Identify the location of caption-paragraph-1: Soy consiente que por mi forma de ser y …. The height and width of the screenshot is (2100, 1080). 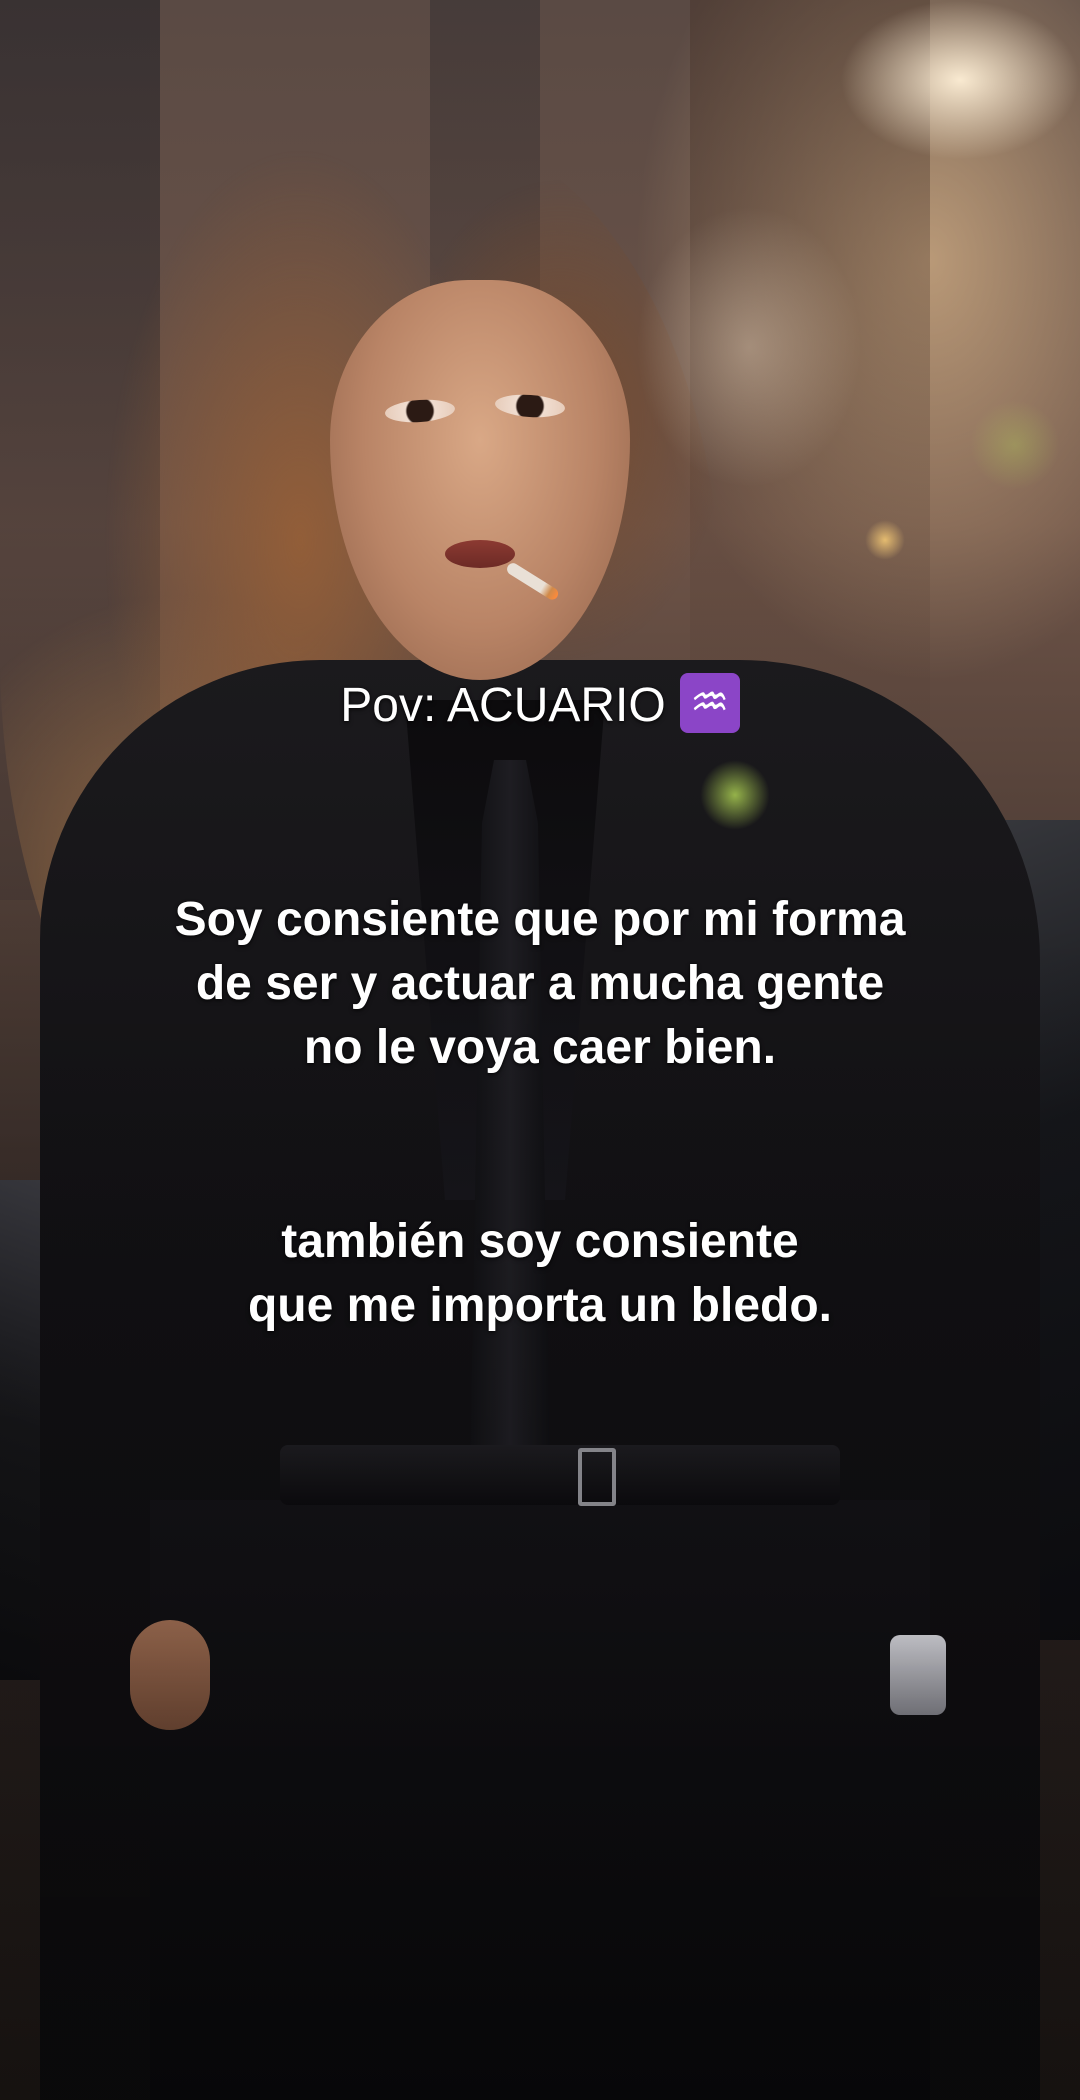
(540, 984).